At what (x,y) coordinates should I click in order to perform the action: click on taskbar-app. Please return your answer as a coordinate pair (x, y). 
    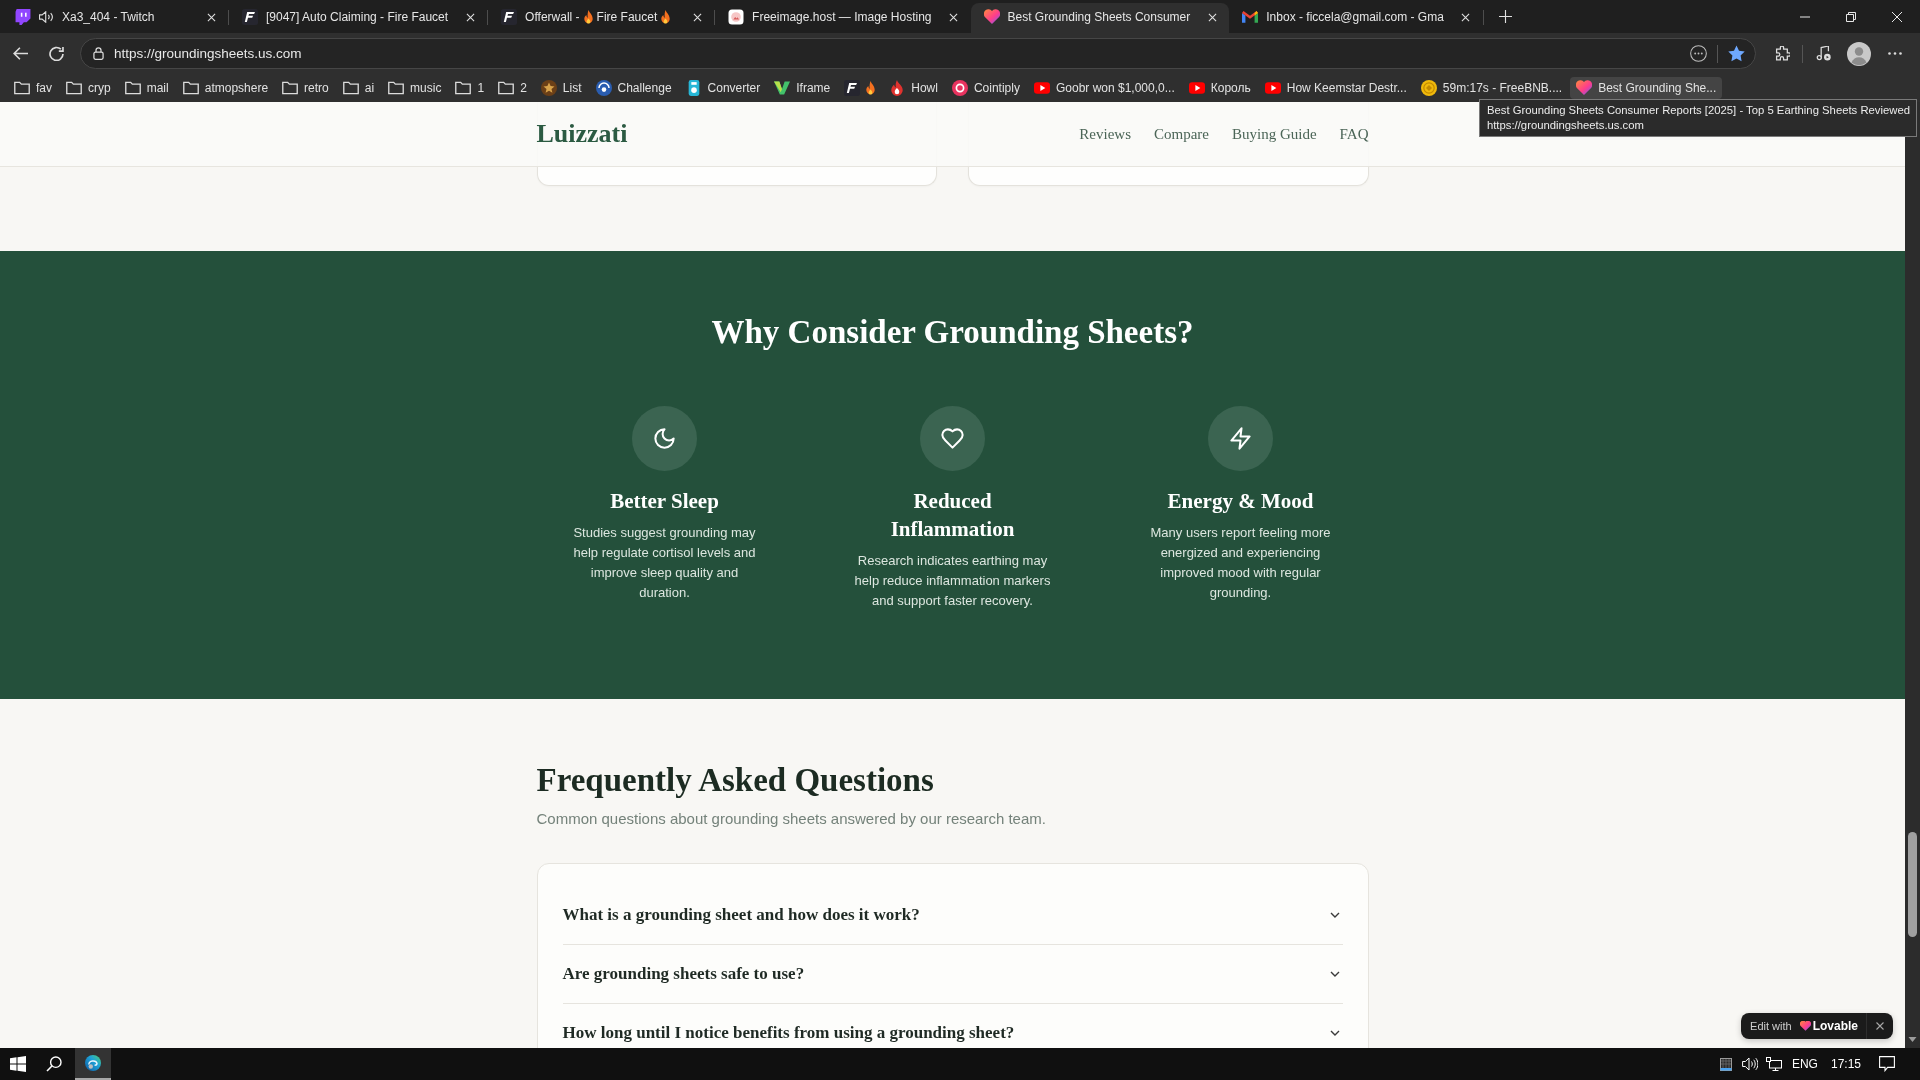
    Looking at the image, I should click on (93, 1064).